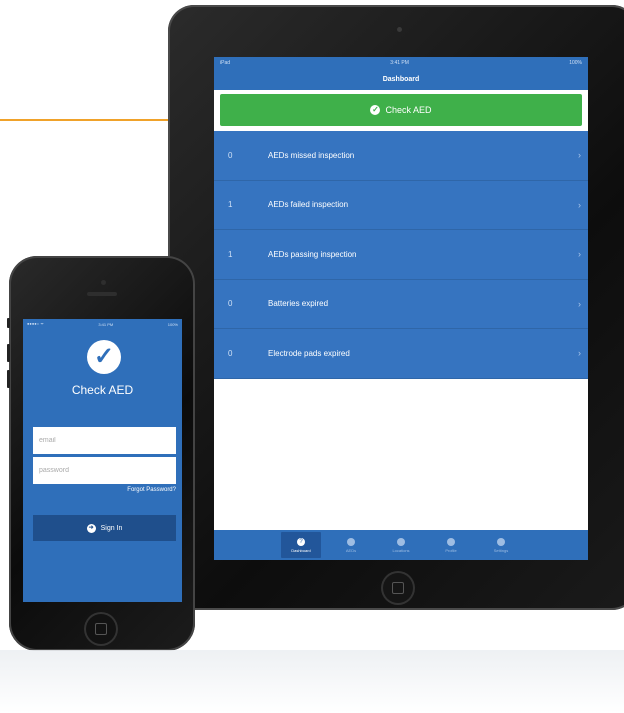 This screenshot has width=624, height=713. What do you see at coordinates (84, 120) in the screenshot?
I see `accent-line` at bounding box center [84, 120].